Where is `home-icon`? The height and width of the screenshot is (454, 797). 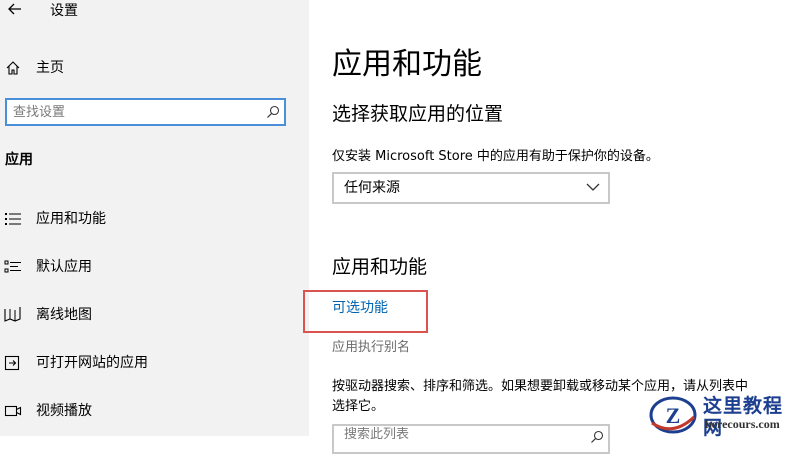
home-icon is located at coordinates (13, 68).